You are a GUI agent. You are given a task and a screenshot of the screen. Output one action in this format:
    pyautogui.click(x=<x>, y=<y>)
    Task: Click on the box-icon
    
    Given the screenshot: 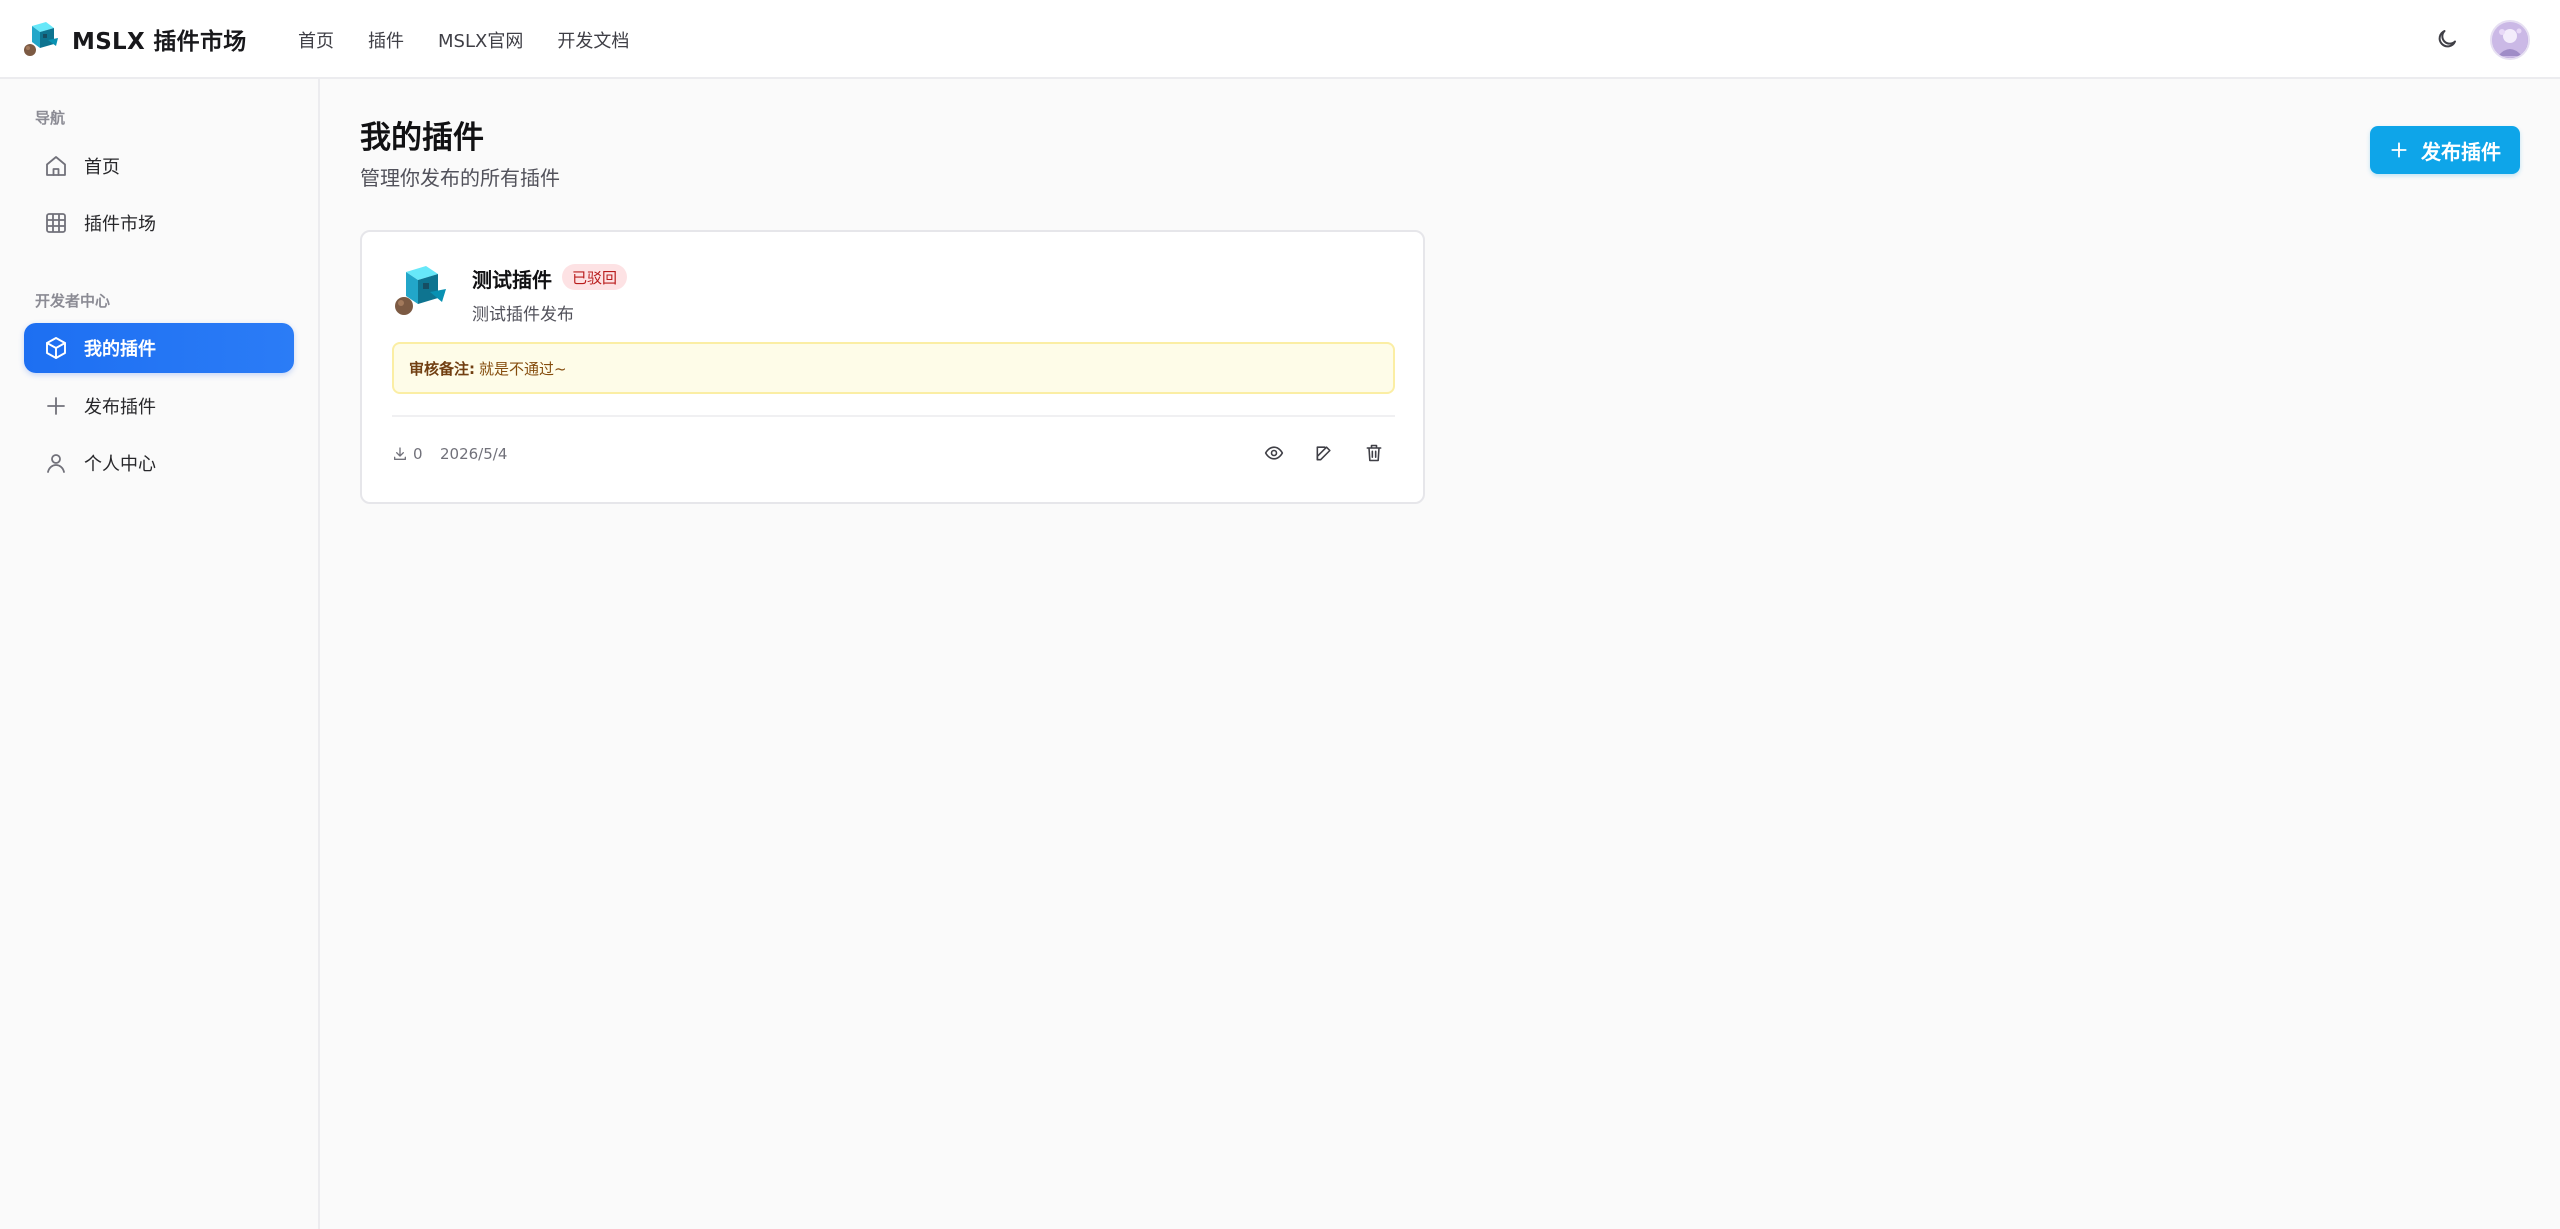 What is the action you would take?
    pyautogui.click(x=56, y=348)
    